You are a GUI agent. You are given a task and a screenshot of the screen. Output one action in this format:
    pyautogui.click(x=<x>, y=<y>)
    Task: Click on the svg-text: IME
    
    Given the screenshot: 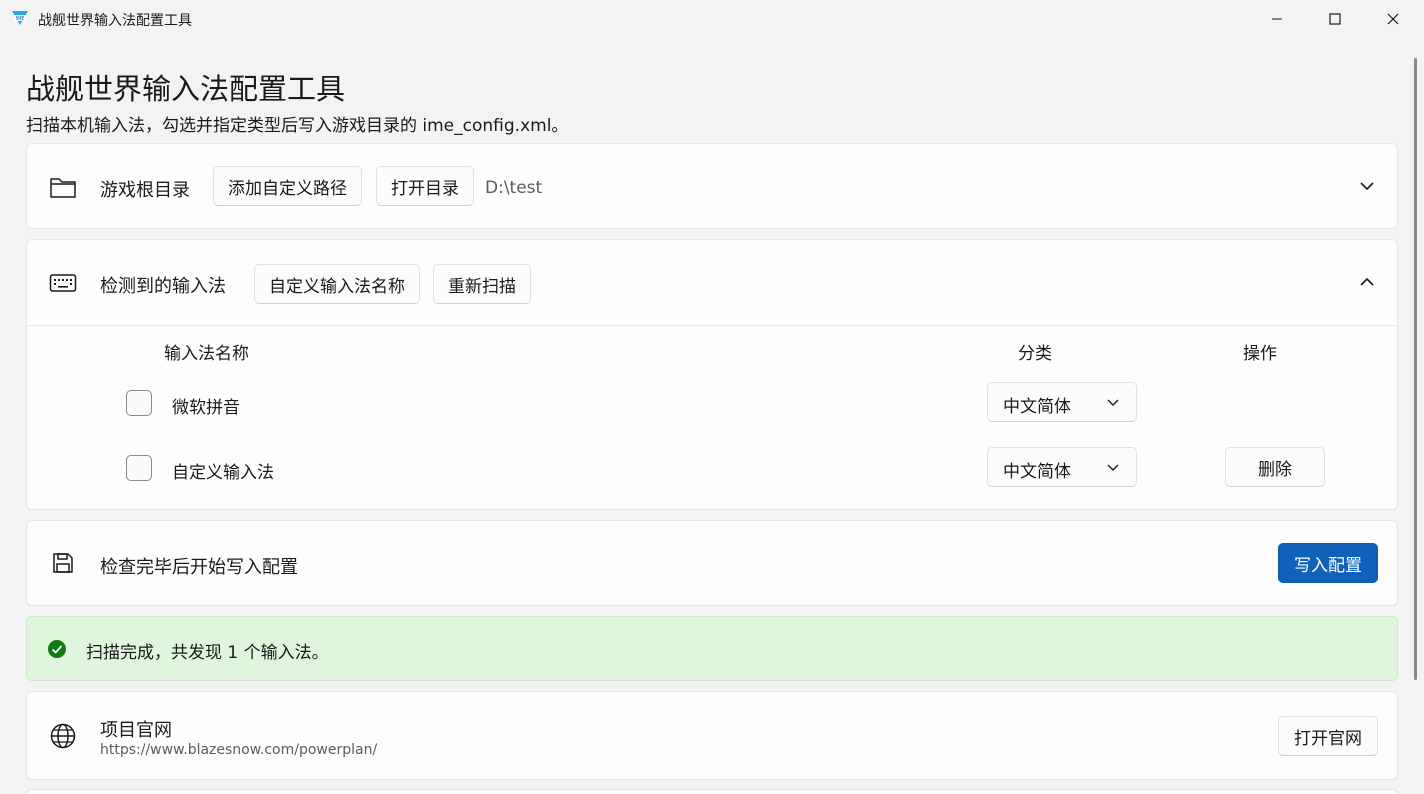 What is the action you would take?
    pyautogui.click(x=20, y=19)
    